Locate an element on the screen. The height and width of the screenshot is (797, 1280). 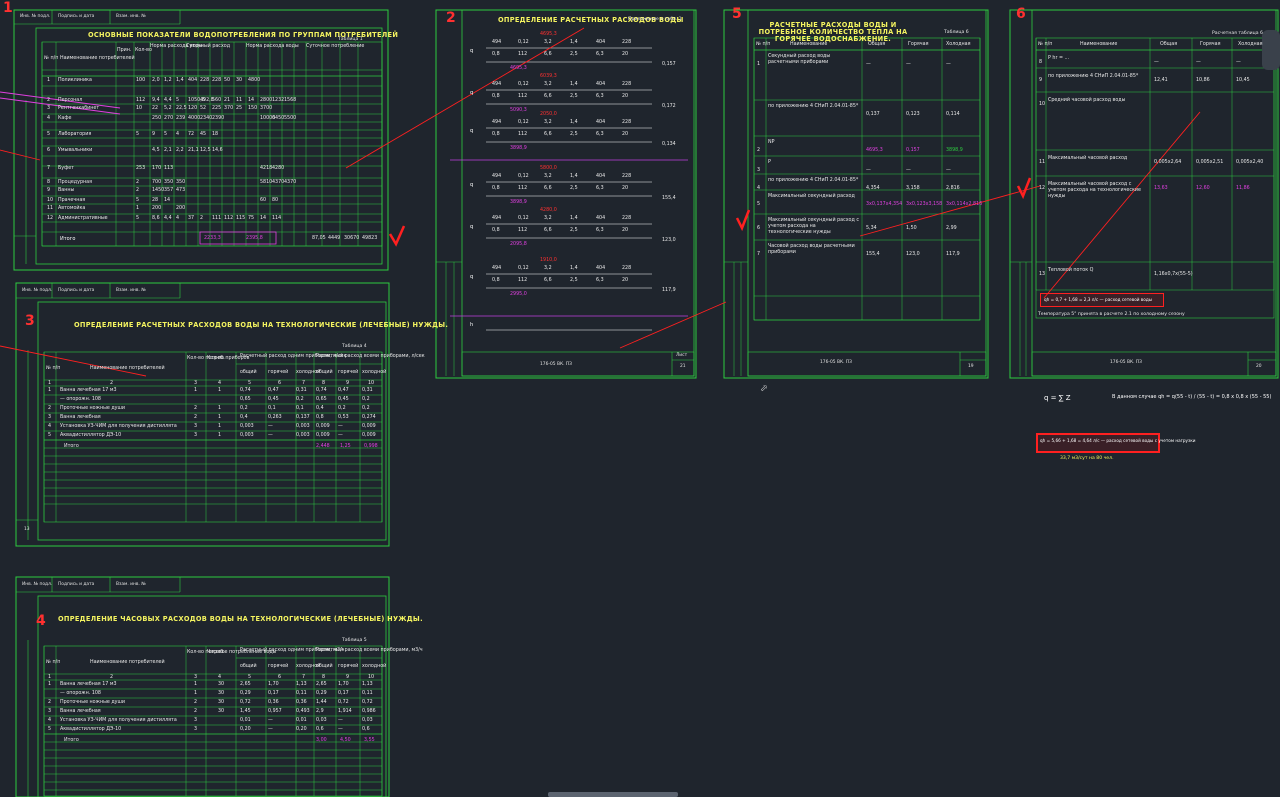
total-value: 4449 is located at coordinates (334, 238).